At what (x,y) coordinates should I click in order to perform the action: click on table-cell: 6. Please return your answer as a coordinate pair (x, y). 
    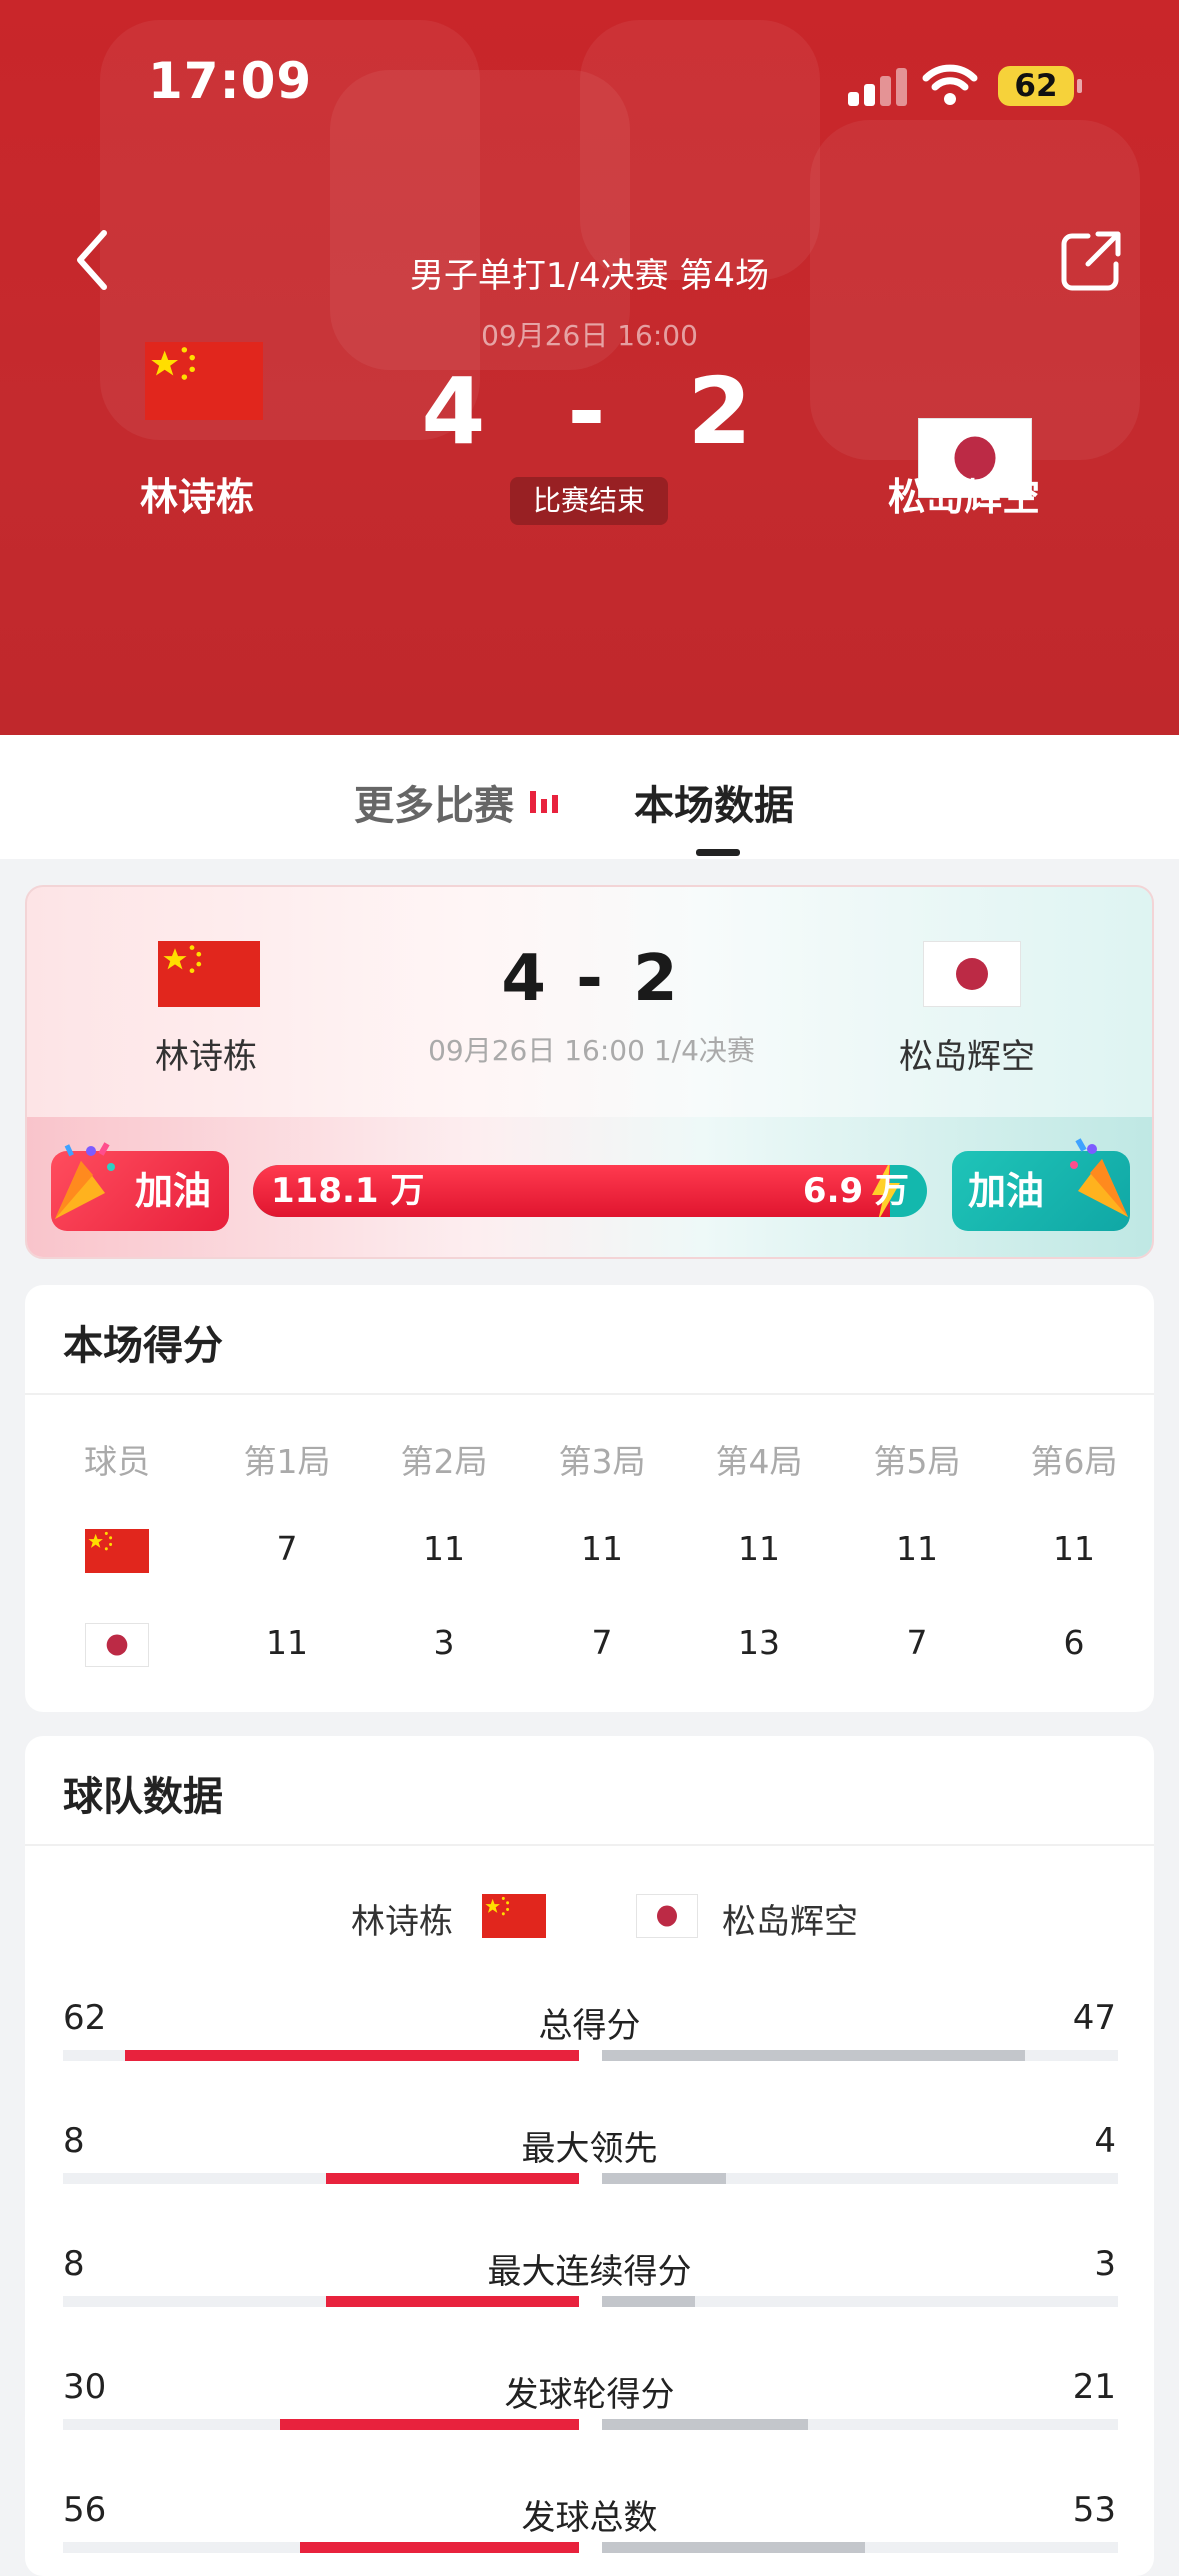
    Looking at the image, I should click on (1074, 1642).